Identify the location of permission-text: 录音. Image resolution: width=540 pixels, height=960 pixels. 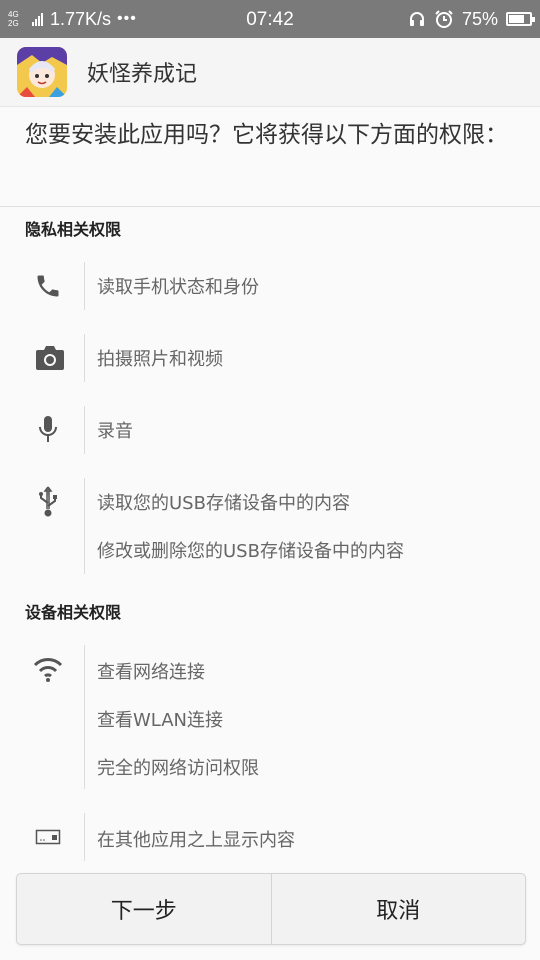
(115, 431).